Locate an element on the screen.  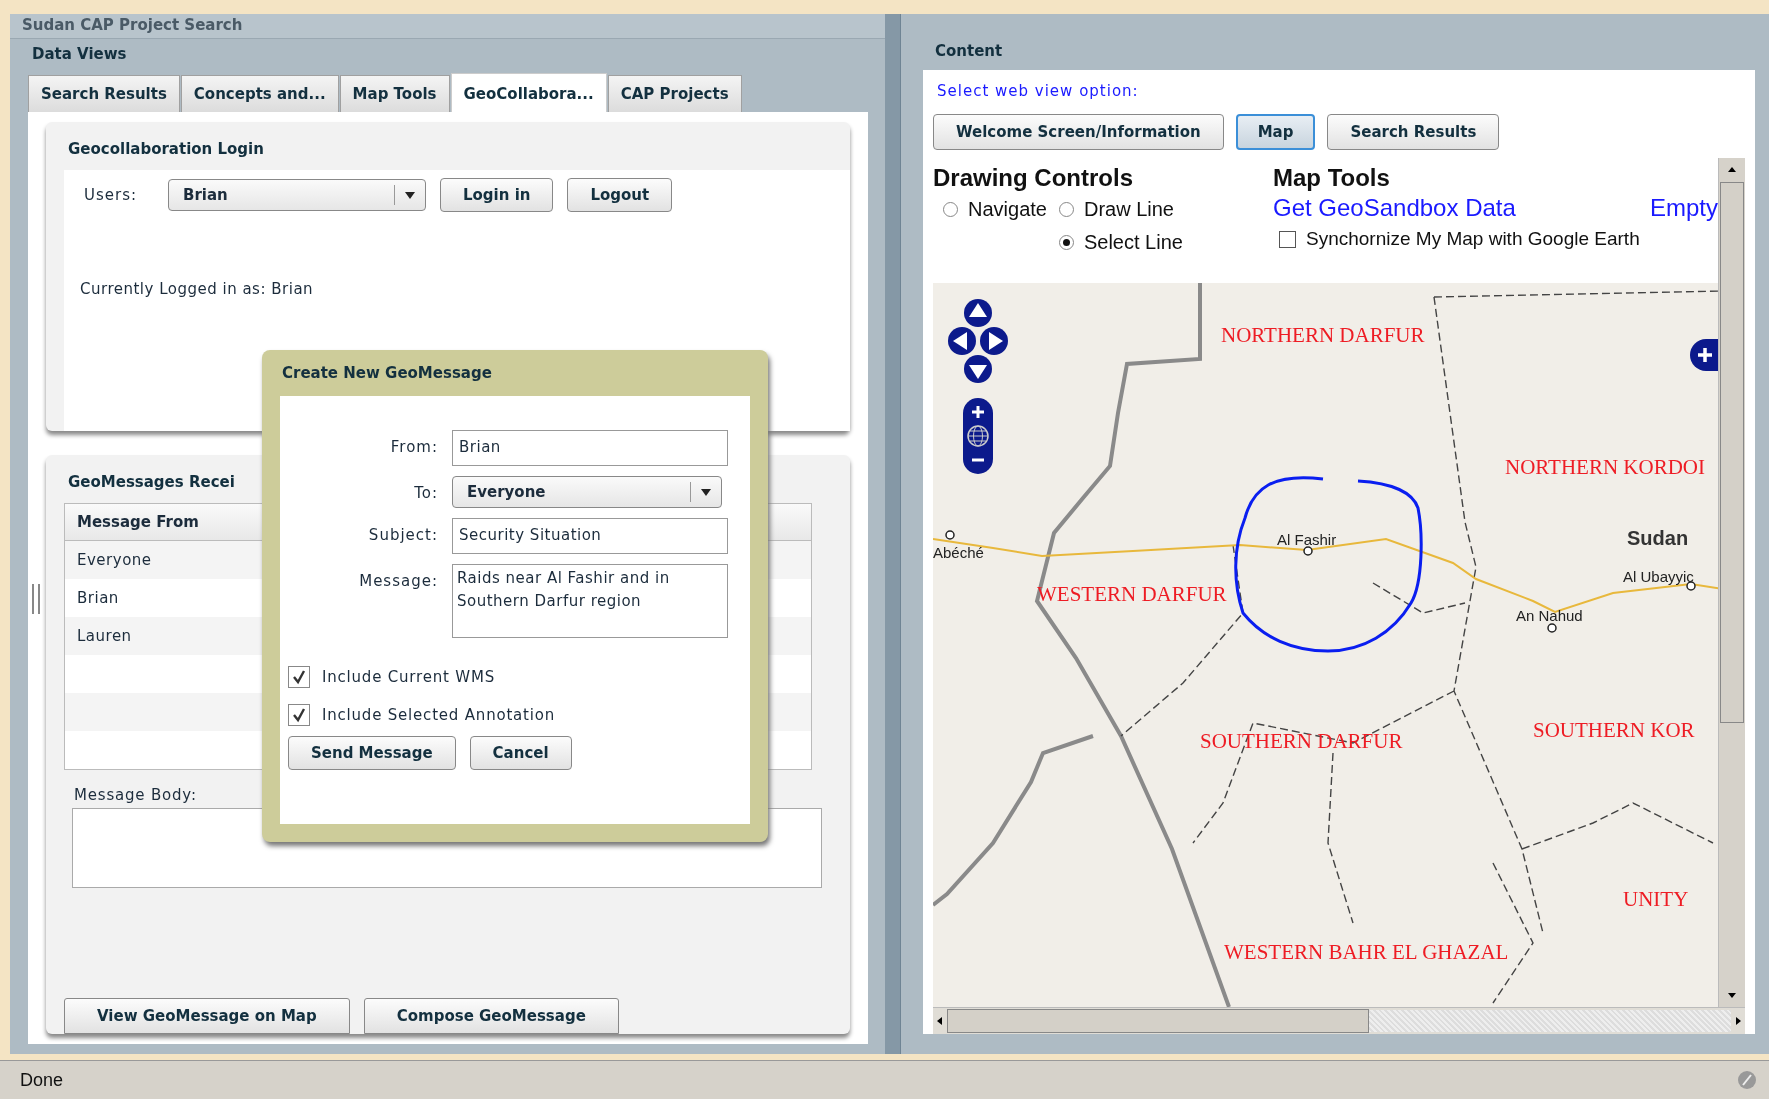
message-body-label: Message Body: is located at coordinates (136, 795).